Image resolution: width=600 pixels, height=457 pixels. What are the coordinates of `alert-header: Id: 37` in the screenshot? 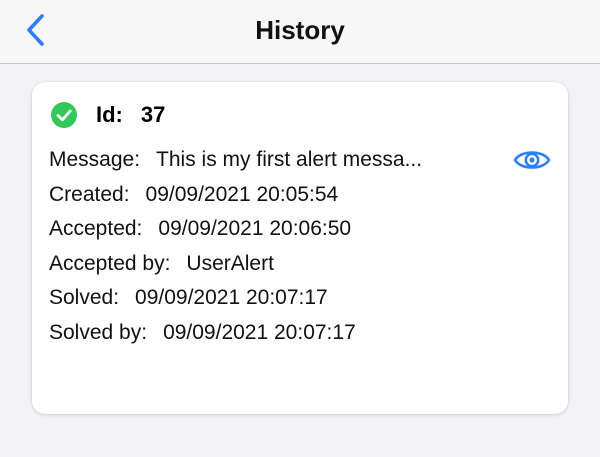 It's located at (107, 115).